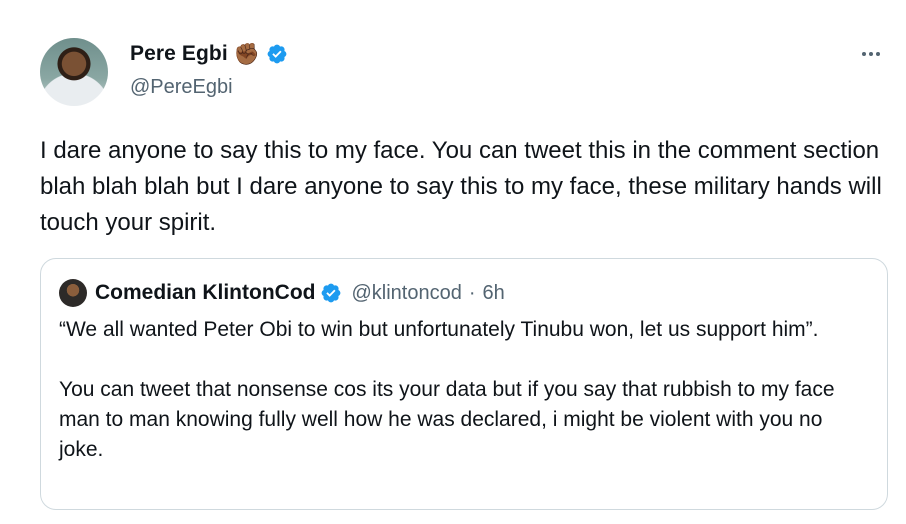 This screenshot has height=524, width=906. I want to click on quoted-tweet-header: Comedian KlintonCod @klintoncod · 6h, so click(282, 293).